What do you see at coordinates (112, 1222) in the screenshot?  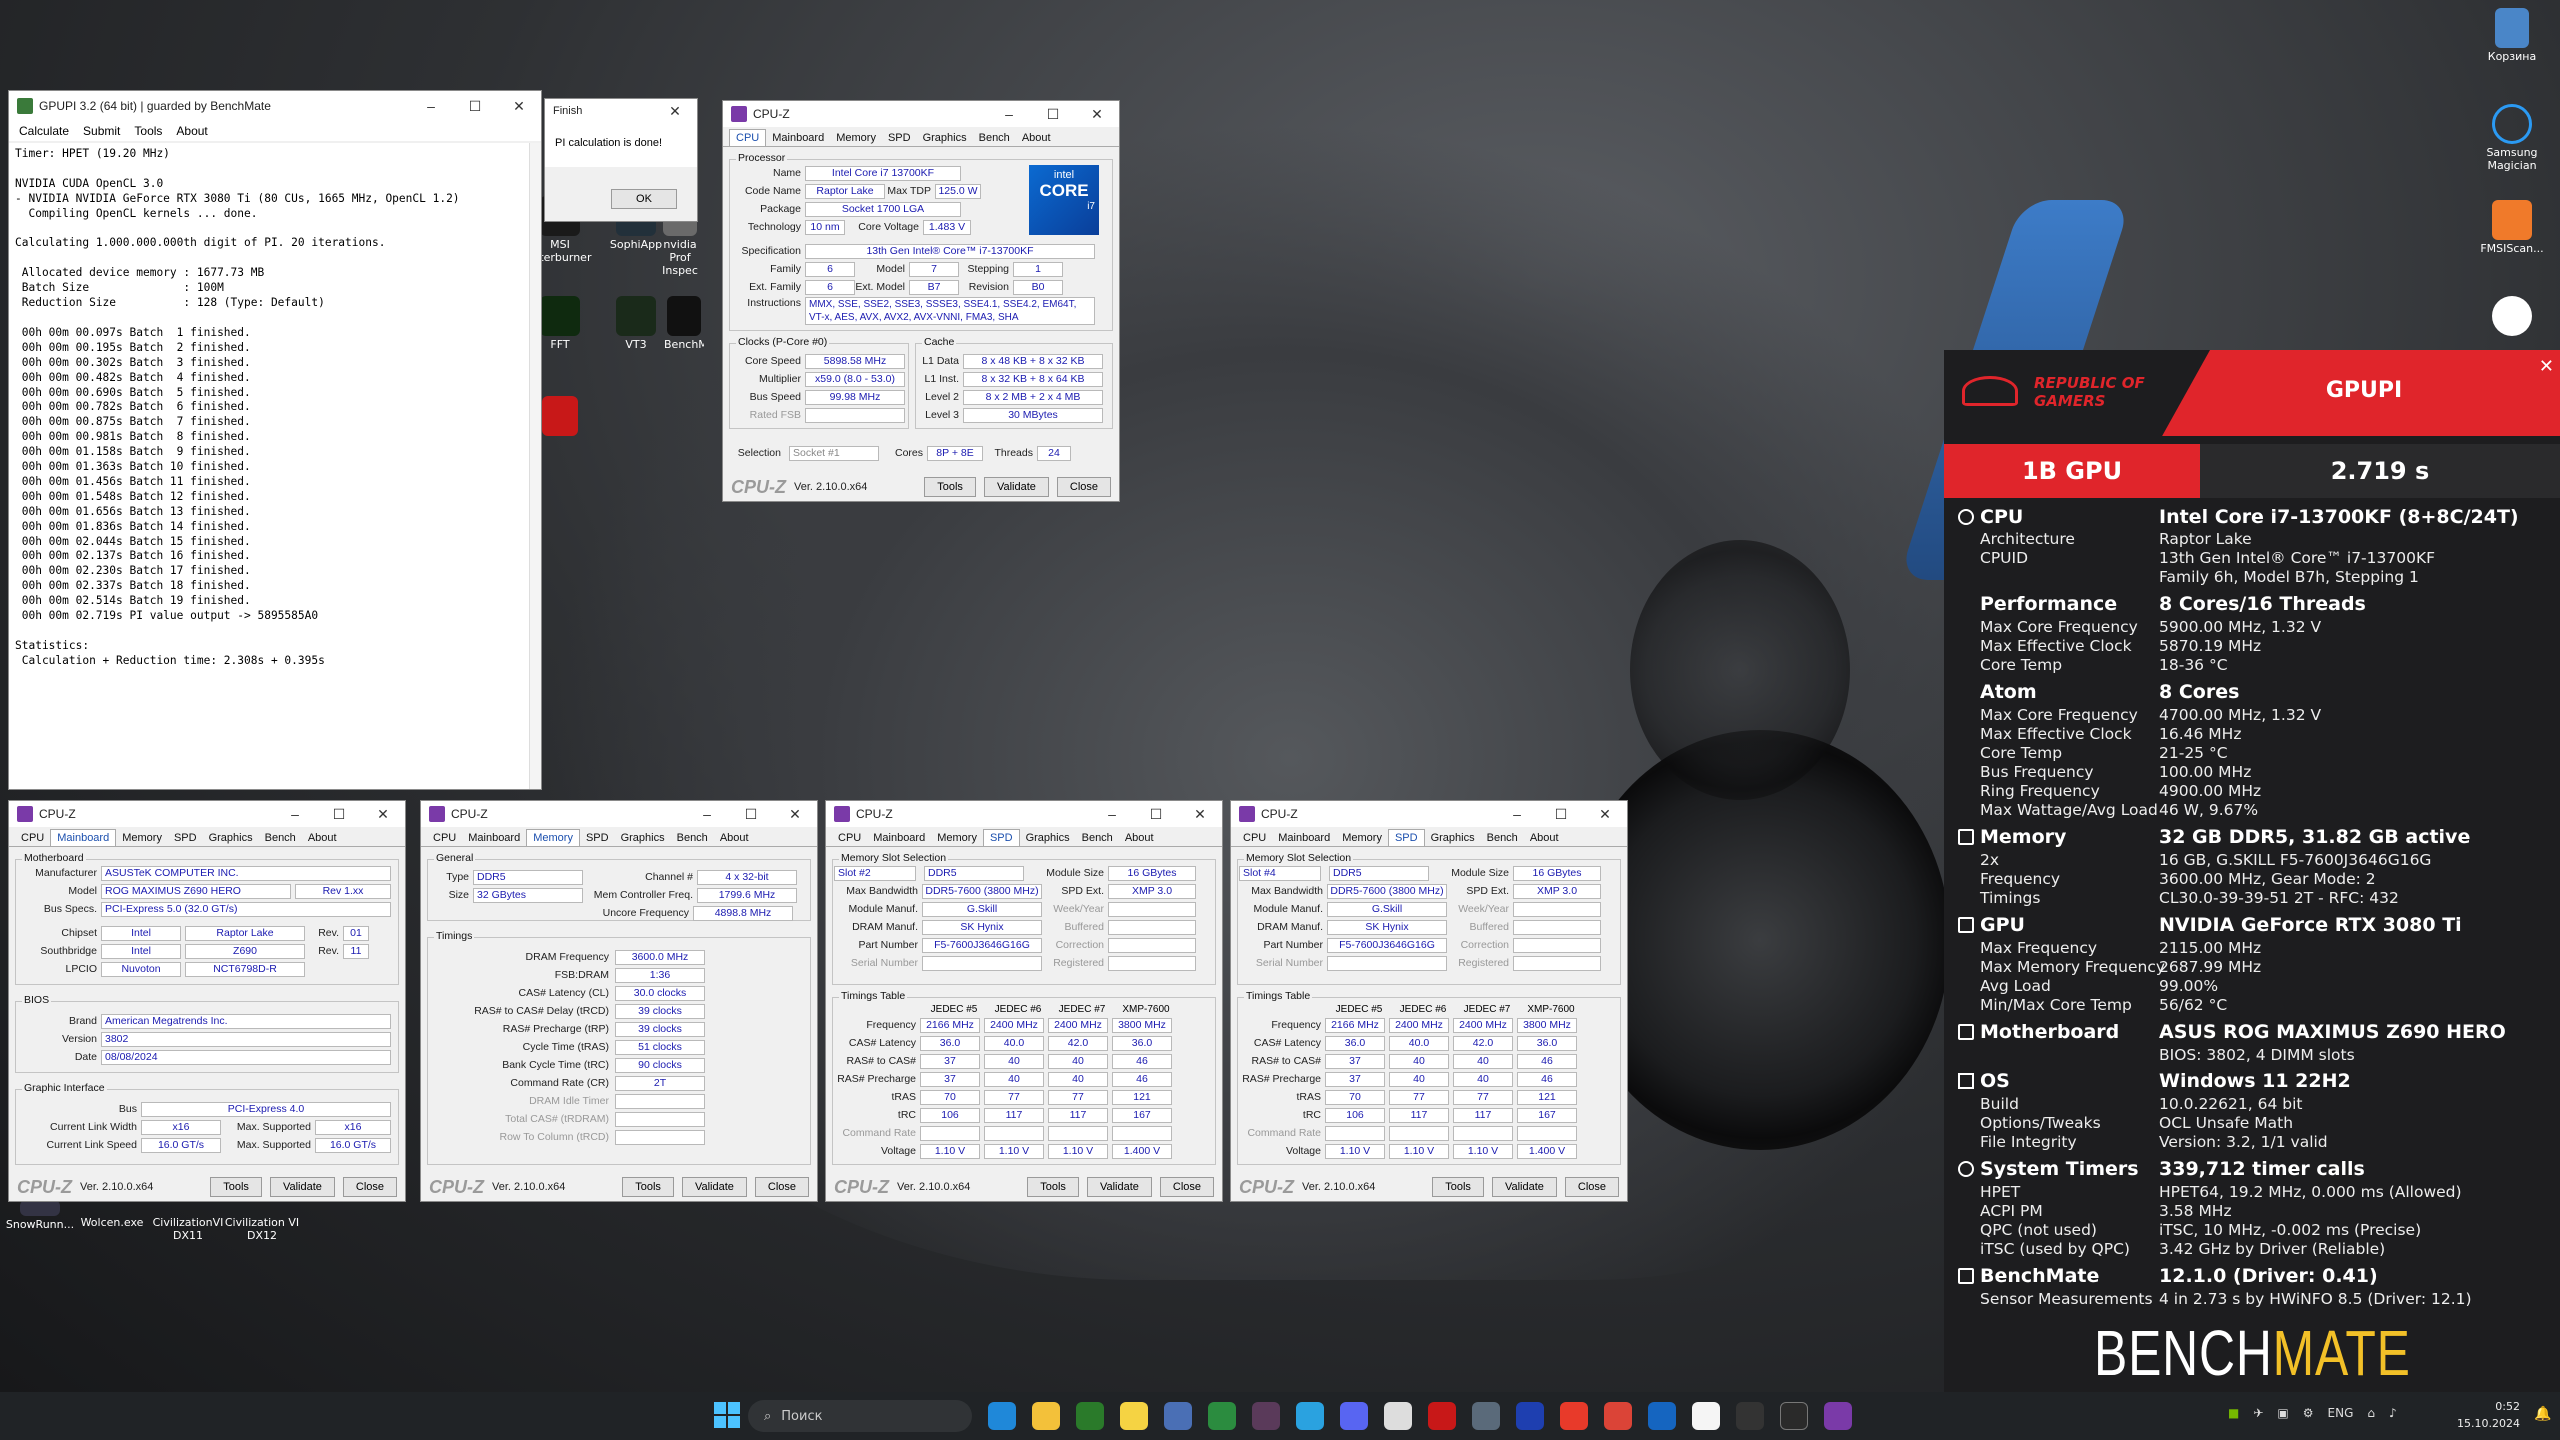 I see `desktop-icon-wolcen: Wolcen.exe` at bounding box center [112, 1222].